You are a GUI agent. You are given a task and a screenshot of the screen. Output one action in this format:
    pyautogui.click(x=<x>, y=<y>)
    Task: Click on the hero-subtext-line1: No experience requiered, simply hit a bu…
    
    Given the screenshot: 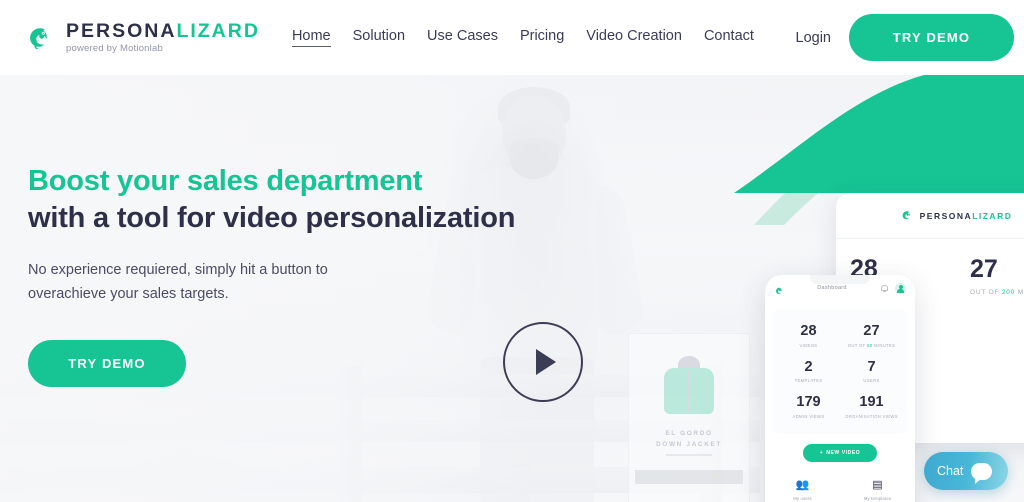 What is the action you would take?
    pyautogui.click(x=178, y=270)
    